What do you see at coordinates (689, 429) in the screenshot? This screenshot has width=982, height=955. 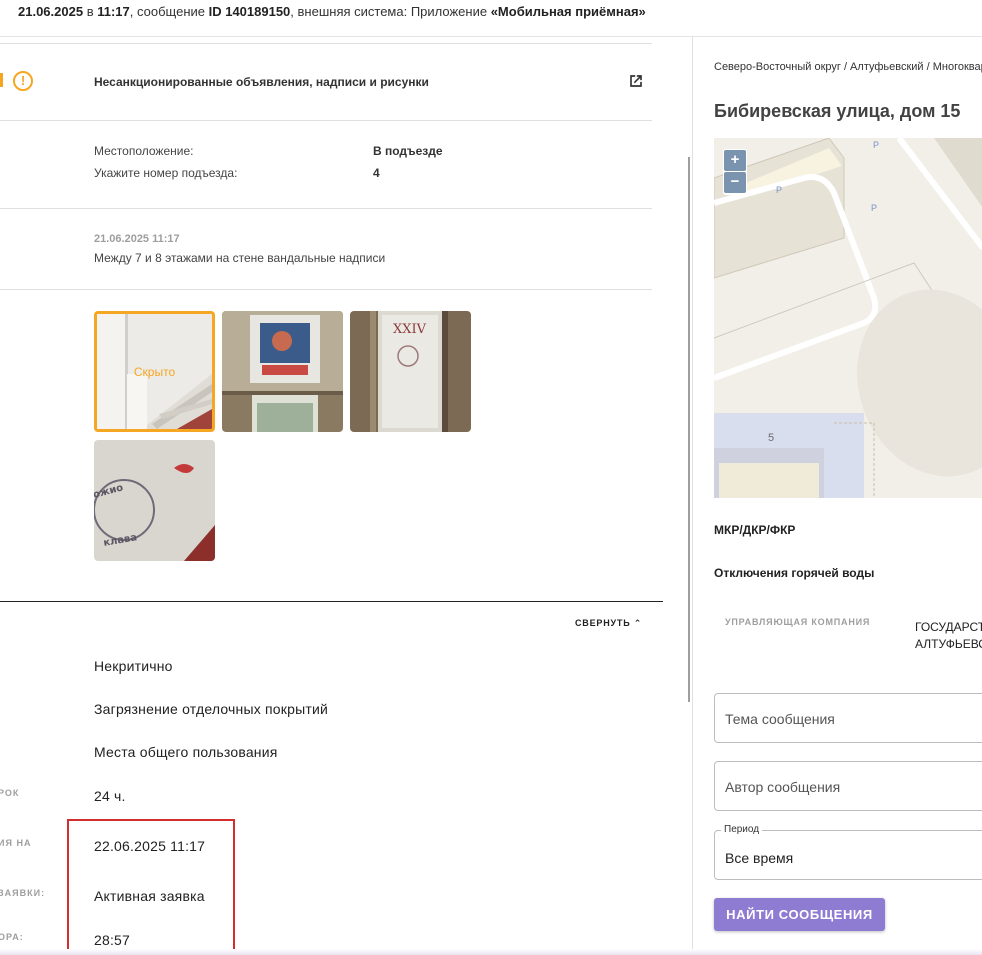 I see `scrollbar` at bounding box center [689, 429].